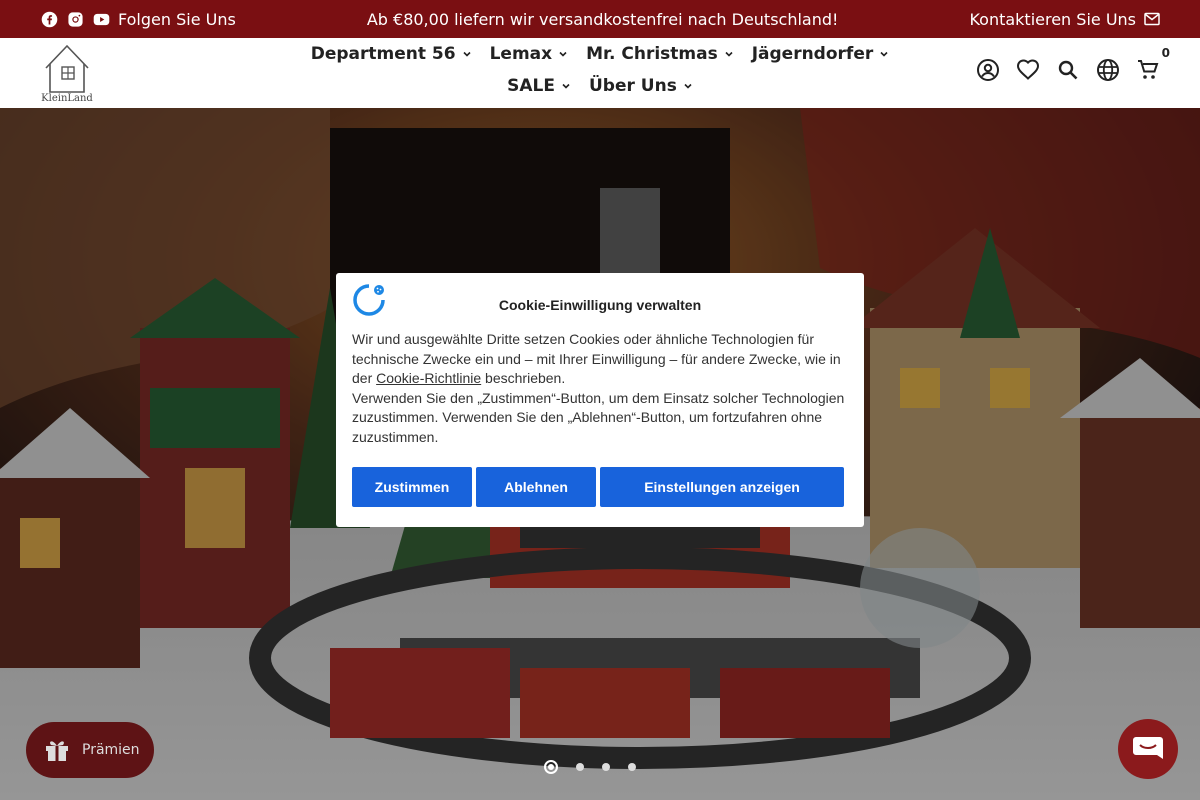 The height and width of the screenshot is (800, 1200). I want to click on header-actions: 0, so click(1073, 64).